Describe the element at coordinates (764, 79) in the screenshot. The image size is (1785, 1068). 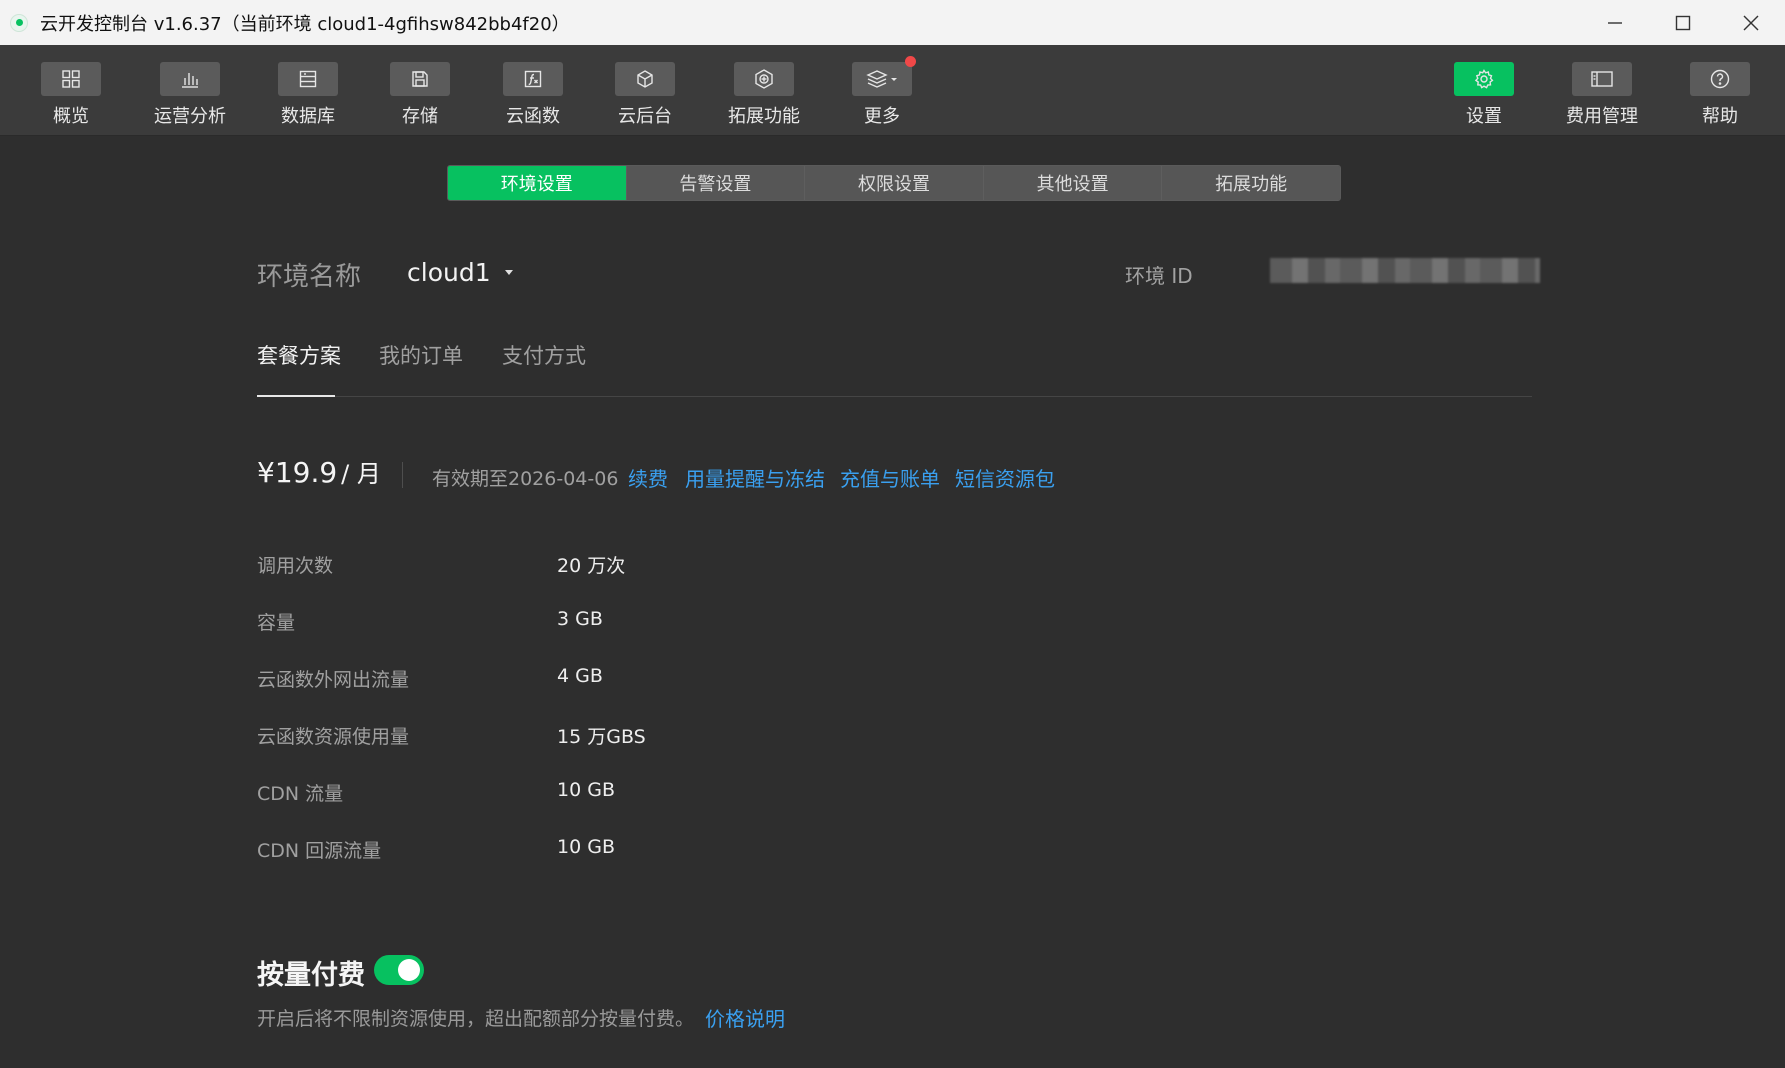
I see `extension-icon` at that location.